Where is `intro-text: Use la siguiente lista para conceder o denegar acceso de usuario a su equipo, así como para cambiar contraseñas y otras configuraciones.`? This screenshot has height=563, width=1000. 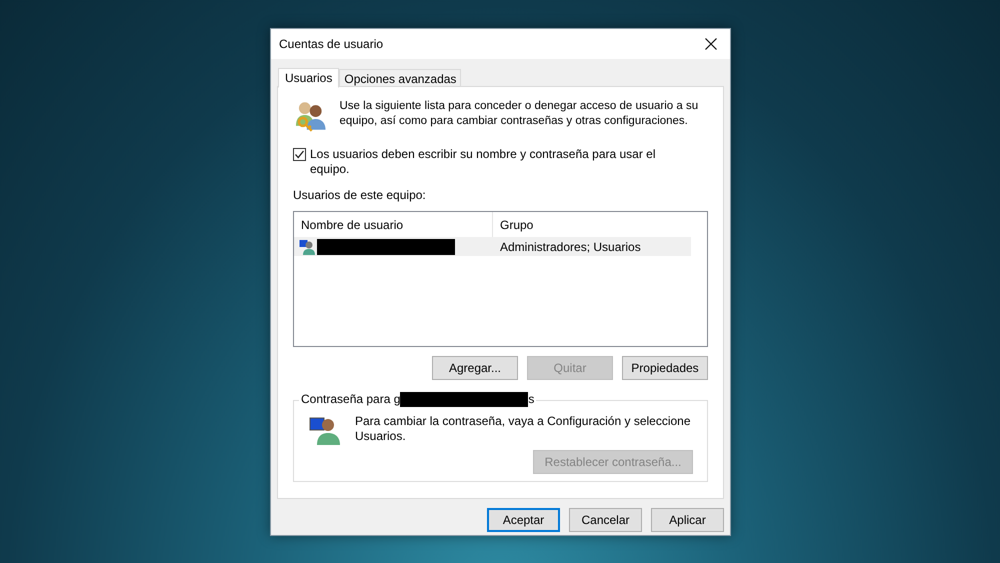 intro-text: Use la siguiente lista para conceder o denegar acceso de usuario a su equipo, así como para cambiar contraseñas y otras configuraciones. is located at coordinates (520, 114).